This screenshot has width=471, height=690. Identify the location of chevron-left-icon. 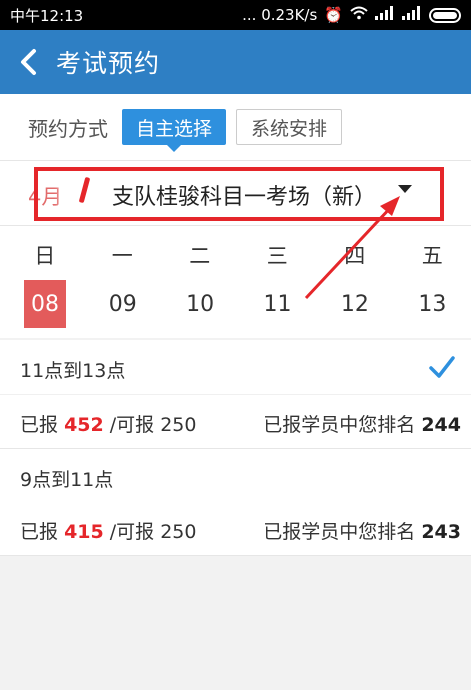
(28, 62).